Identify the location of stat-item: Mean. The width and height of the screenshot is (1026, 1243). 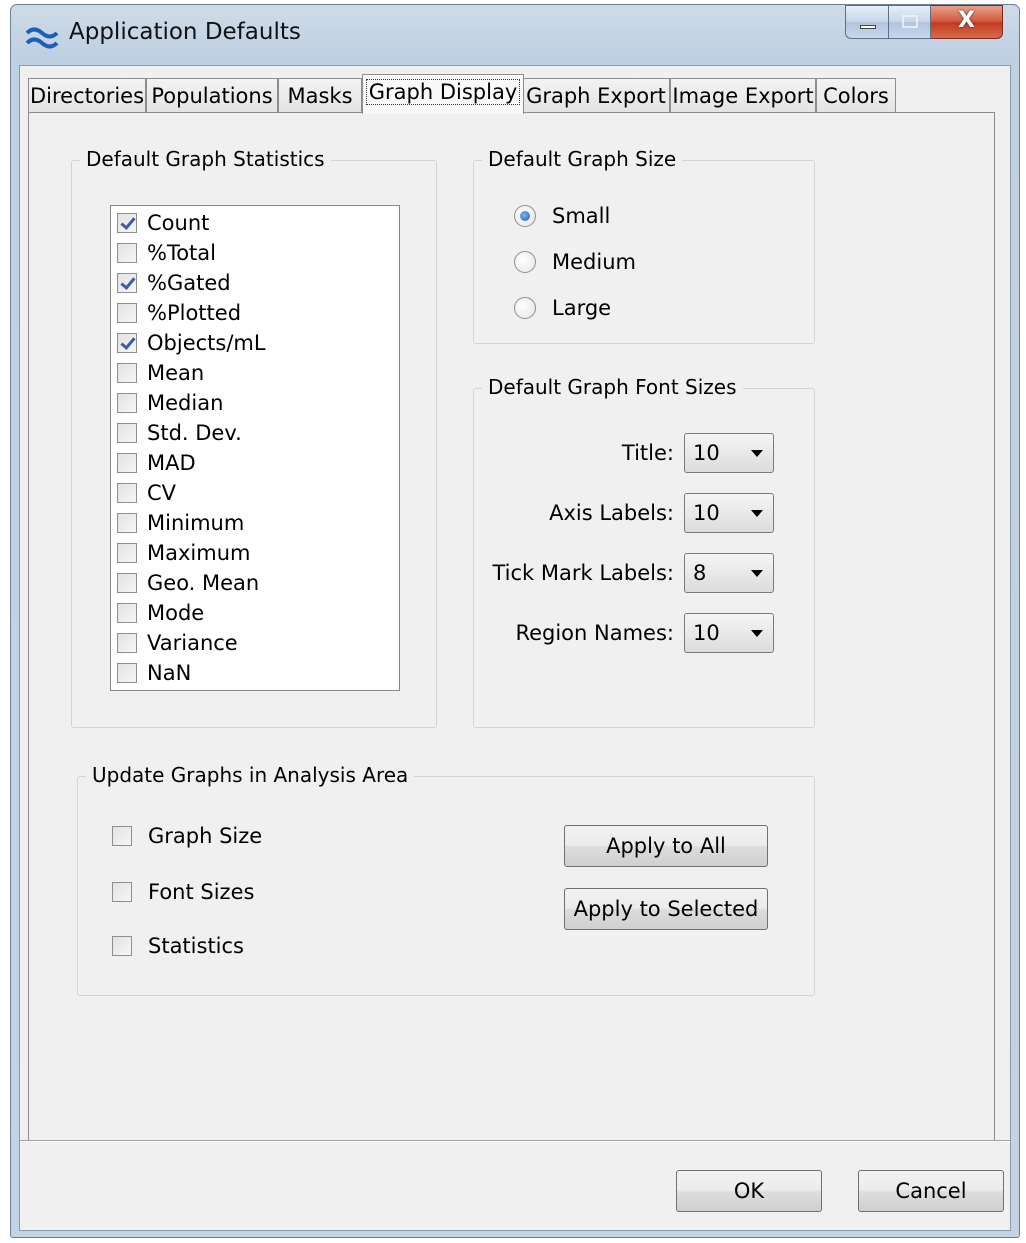
(160, 373).